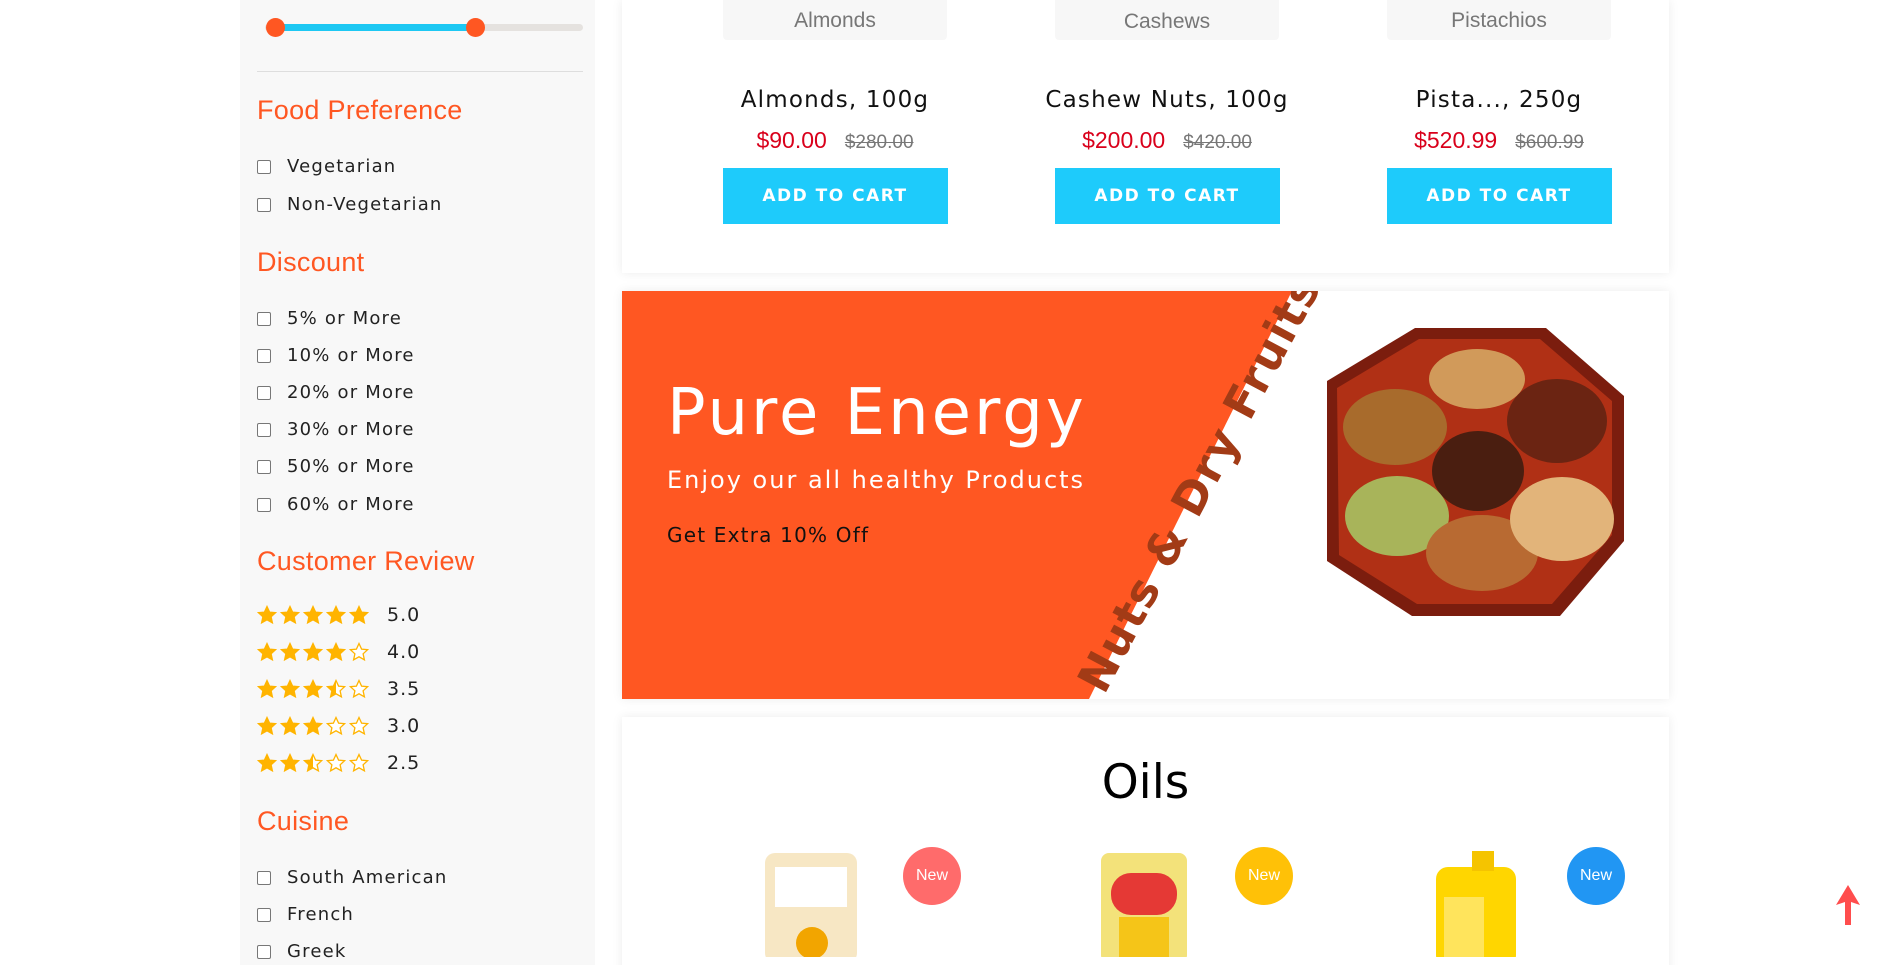 Image resolution: width=1890 pixels, height=965 pixels. What do you see at coordinates (404, 726) in the screenshot?
I see `rating-label: 3.0` at bounding box center [404, 726].